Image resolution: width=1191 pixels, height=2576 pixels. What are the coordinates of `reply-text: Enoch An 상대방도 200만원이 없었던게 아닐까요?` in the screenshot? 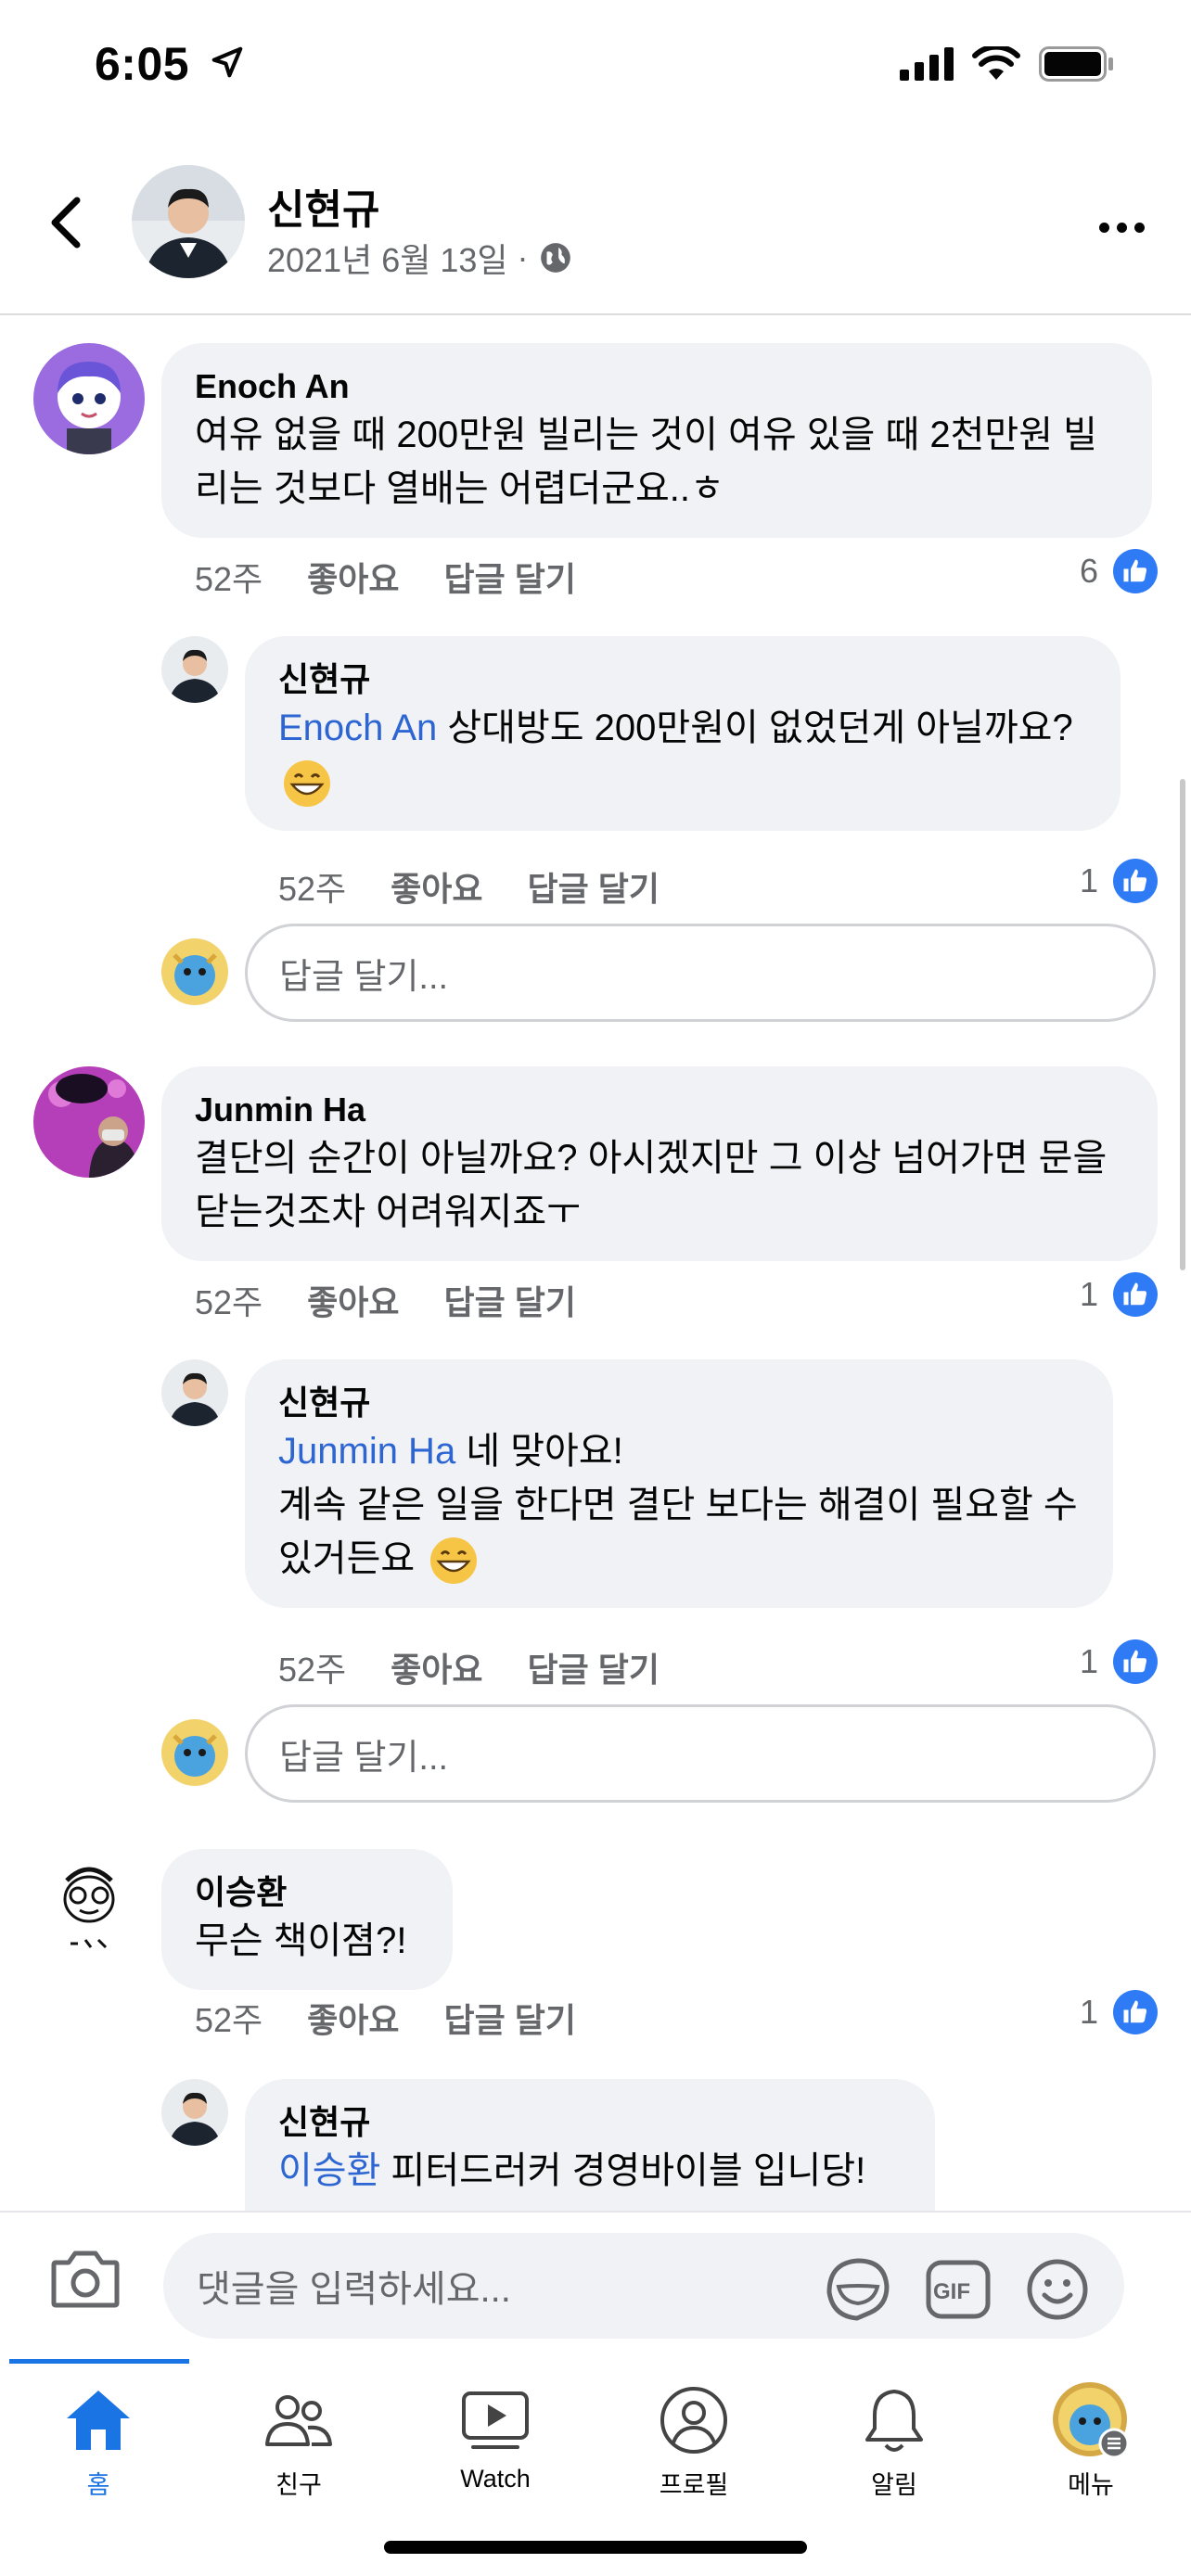 It's located at (682, 755).